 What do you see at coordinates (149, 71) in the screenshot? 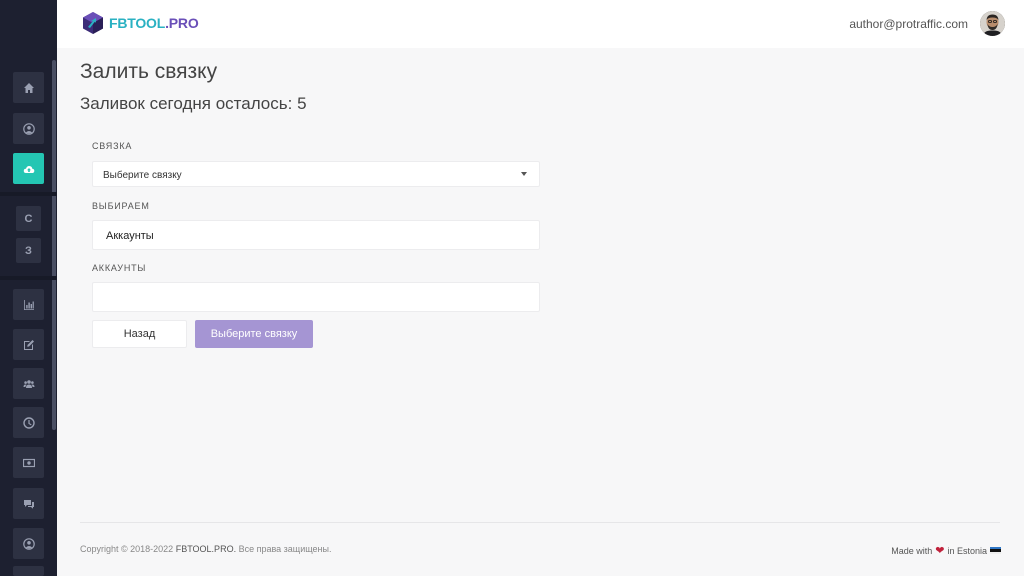
I see `page-title: Залить связку` at bounding box center [149, 71].